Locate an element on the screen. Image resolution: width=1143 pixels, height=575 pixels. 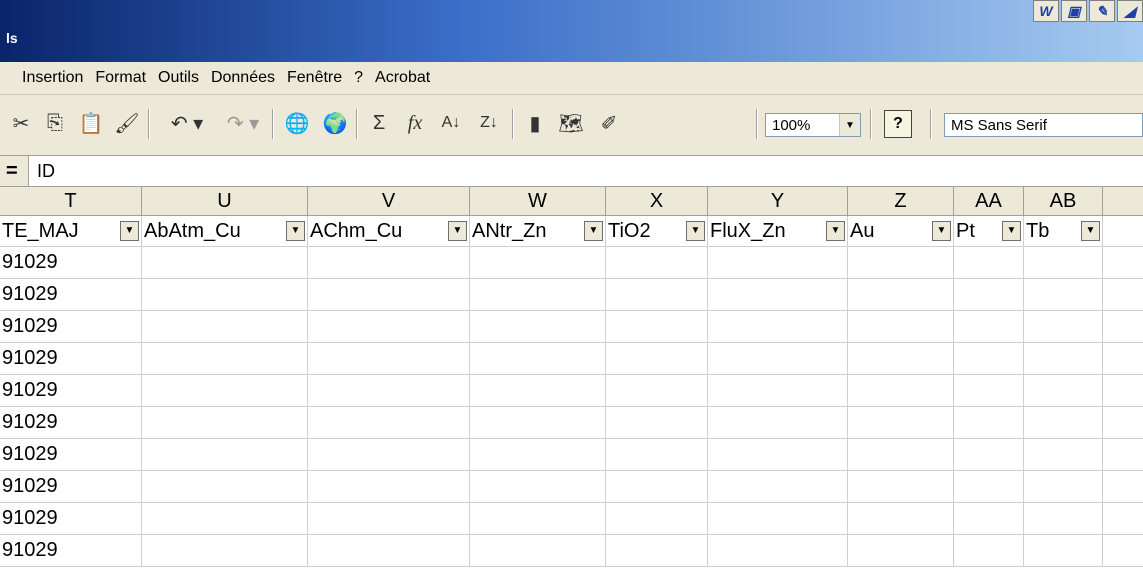
field-header-cell: TE_MAJ ▼ is located at coordinates (71, 231).